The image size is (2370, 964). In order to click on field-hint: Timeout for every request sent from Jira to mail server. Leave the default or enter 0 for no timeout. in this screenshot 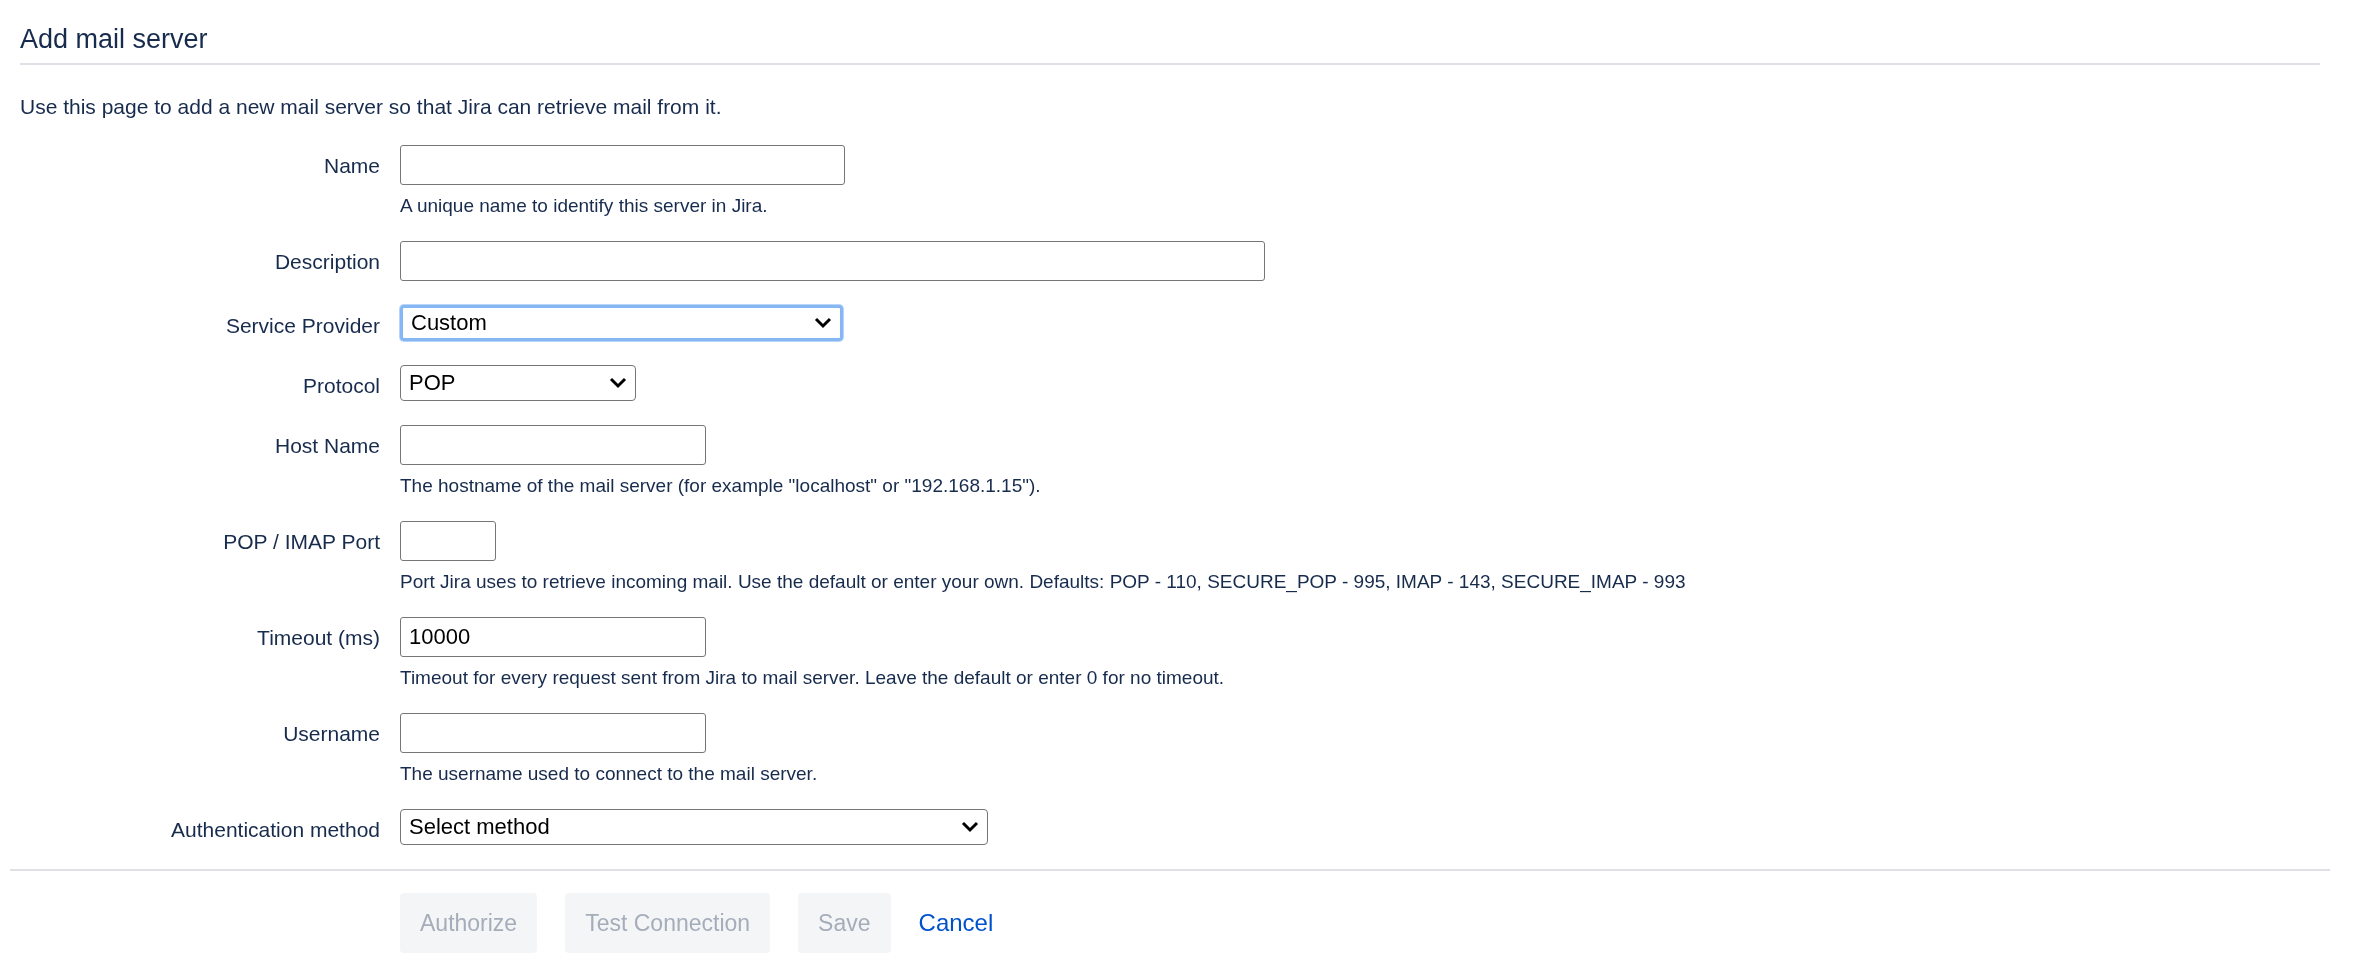, I will do `click(812, 678)`.